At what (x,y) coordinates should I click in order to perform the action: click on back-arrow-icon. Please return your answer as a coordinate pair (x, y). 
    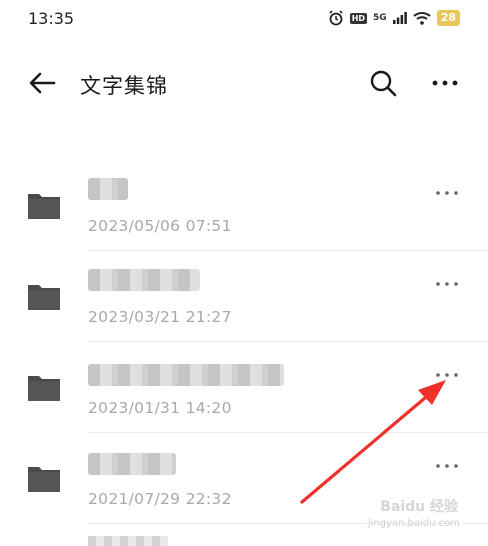
    Looking at the image, I should click on (42, 83).